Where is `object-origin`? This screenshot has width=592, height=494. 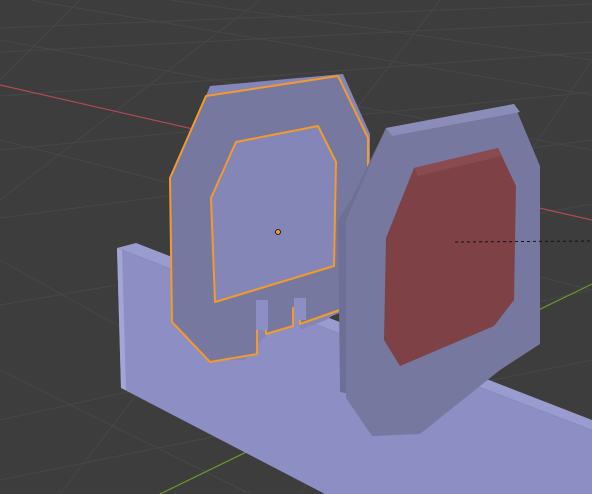
object-origin is located at coordinates (278, 232).